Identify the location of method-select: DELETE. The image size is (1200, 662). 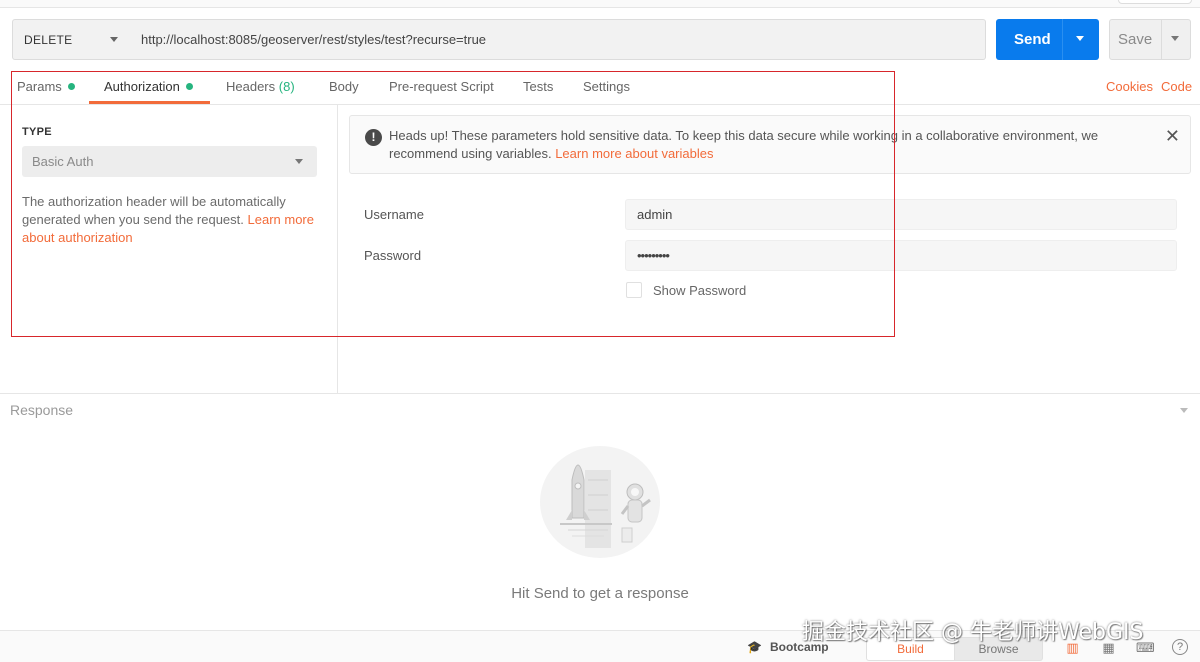
(71, 39).